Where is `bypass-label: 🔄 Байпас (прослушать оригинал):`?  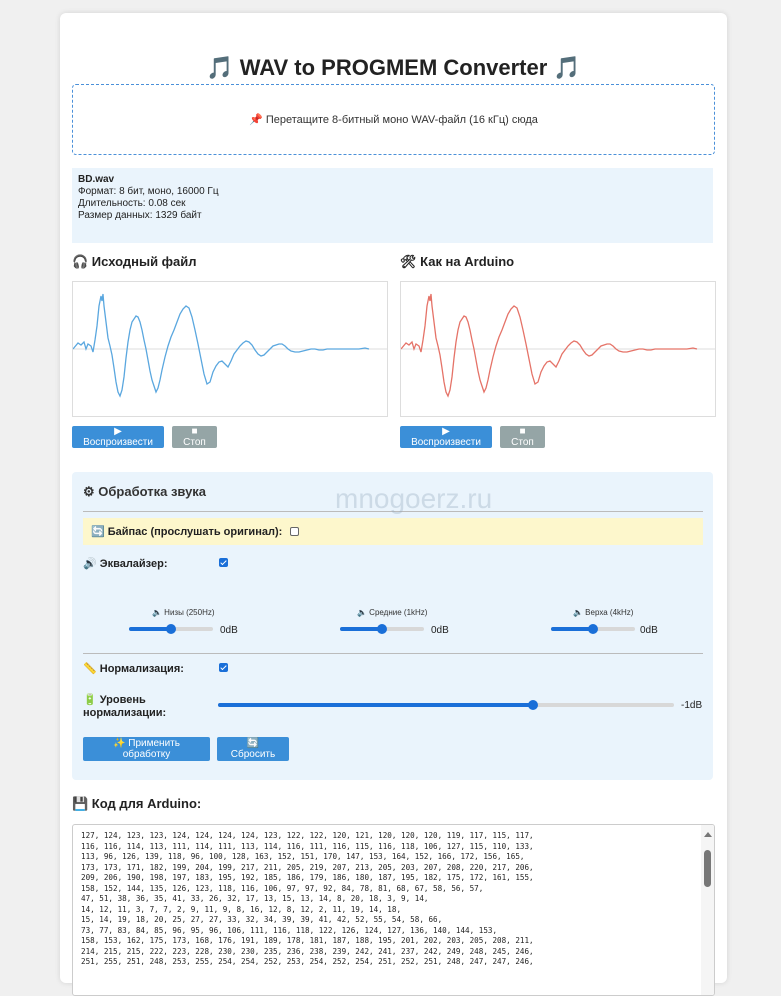 bypass-label: 🔄 Байпас (прослушать оригинал): is located at coordinates (187, 532).